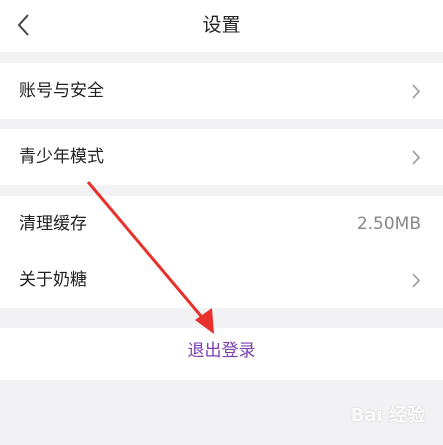 This screenshot has width=443, height=445. I want to click on settings-group-account: 账号与安全, so click(221, 91).